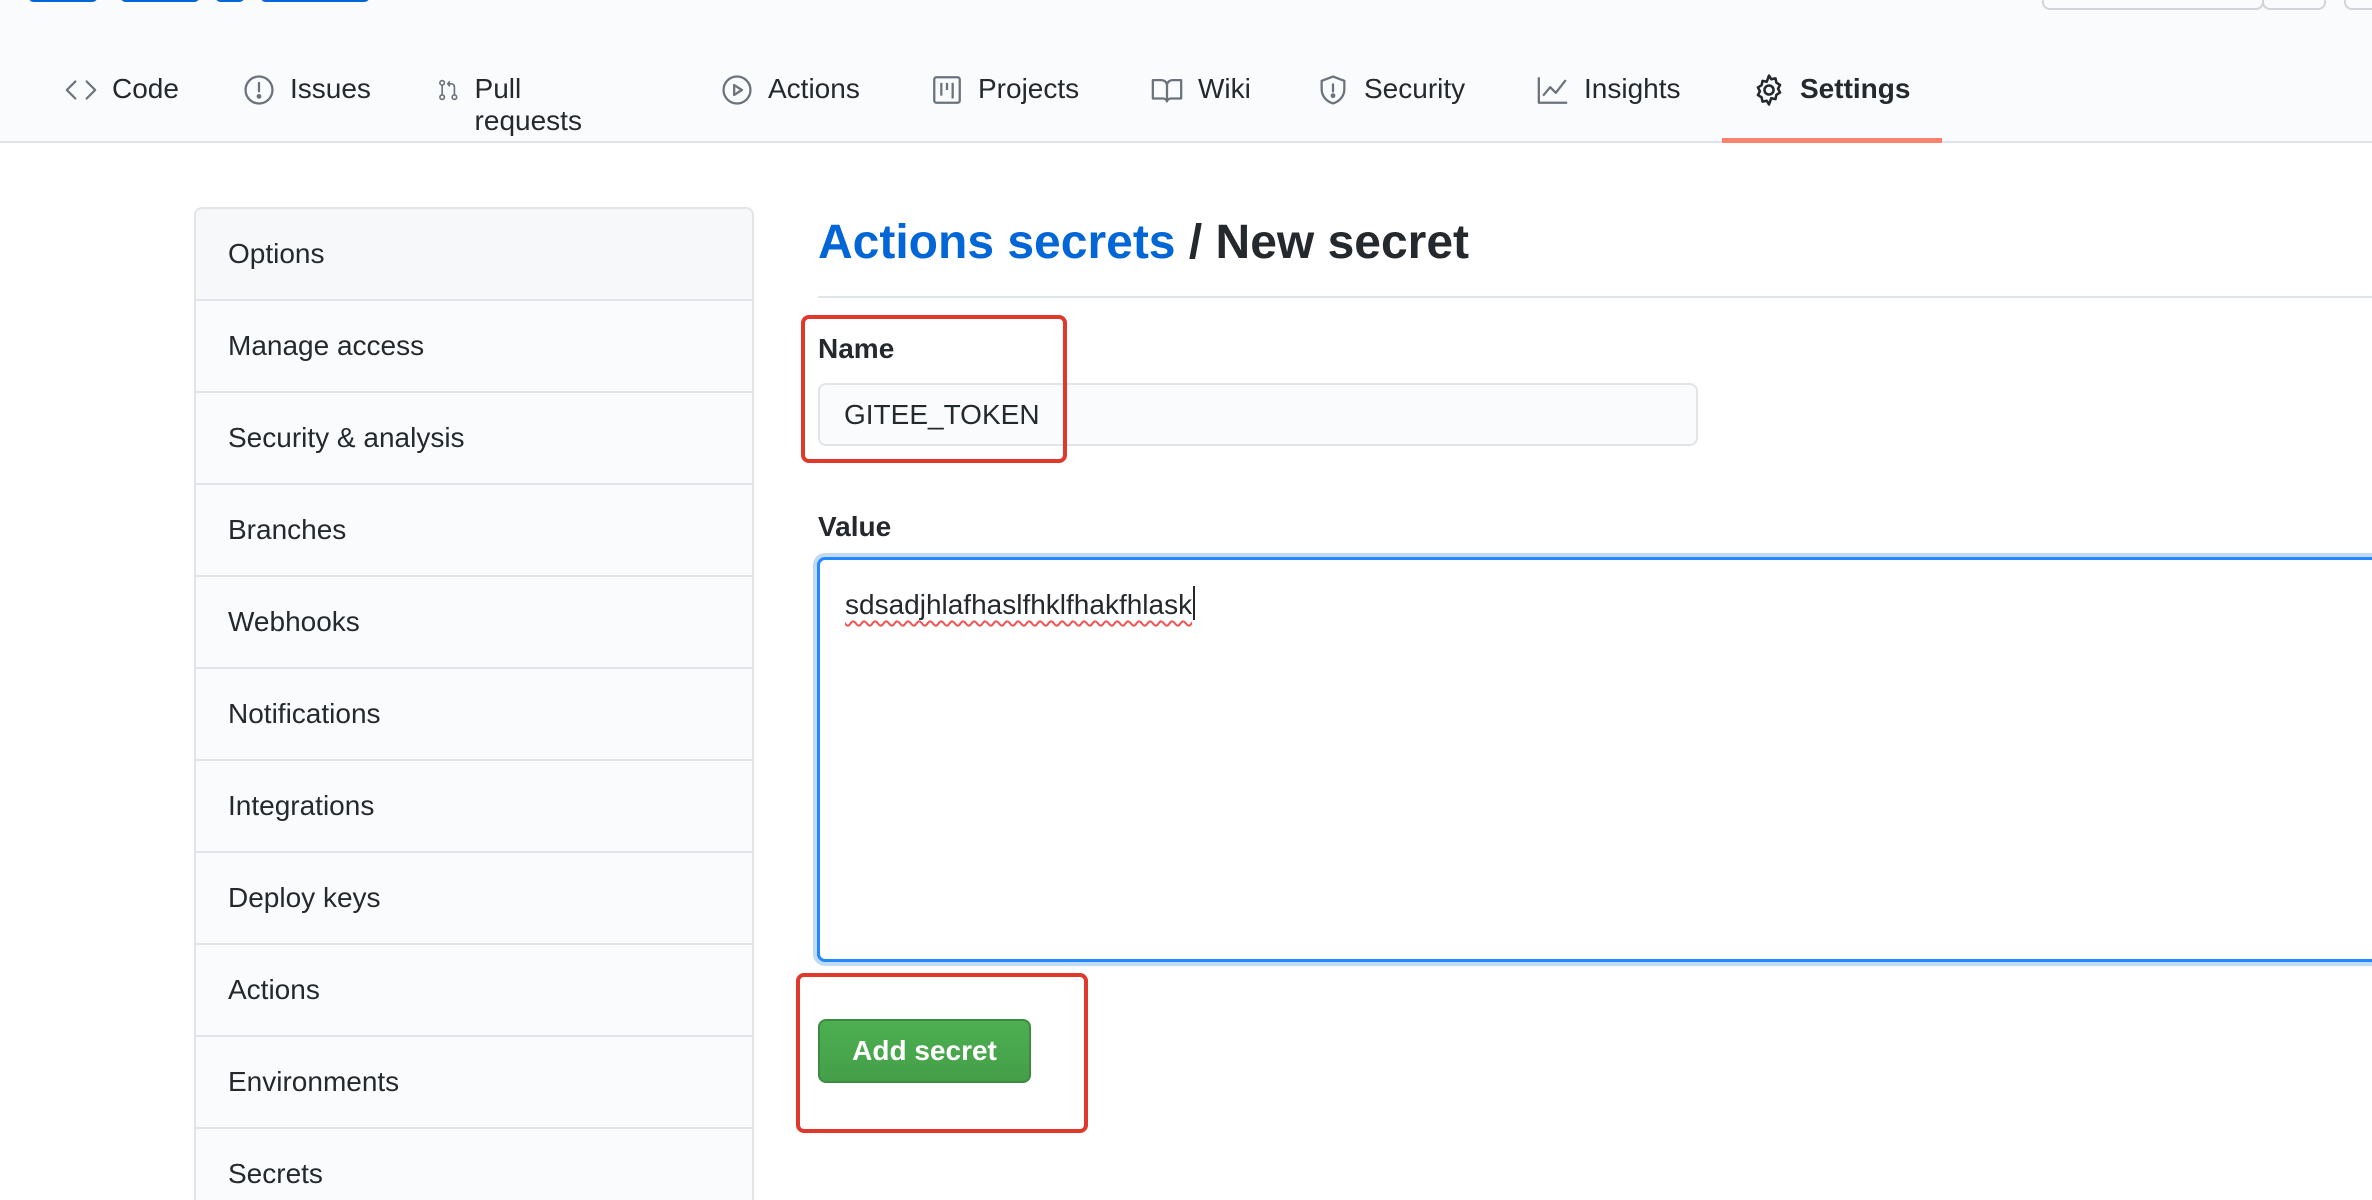 This screenshot has width=2372, height=1200. I want to click on tab-wiki: Wiki, so click(1200, 102).